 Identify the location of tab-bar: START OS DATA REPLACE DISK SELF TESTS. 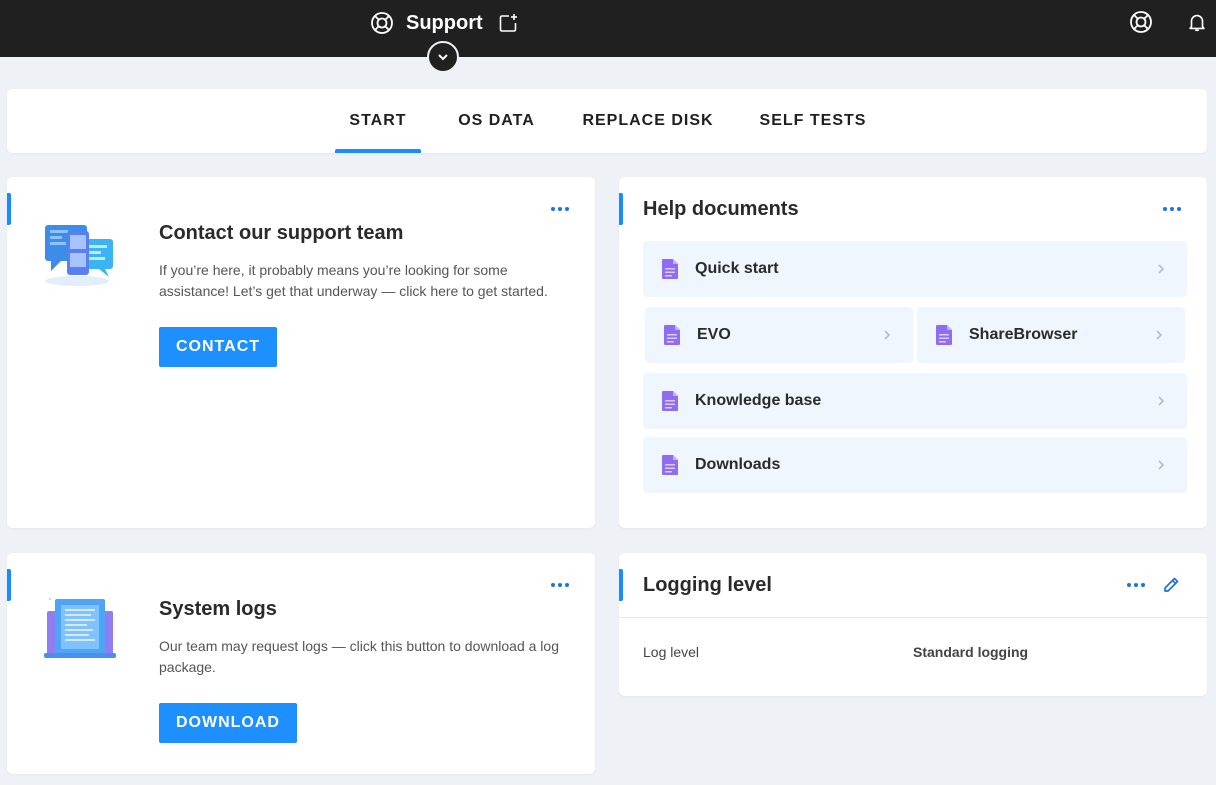
(607, 121).